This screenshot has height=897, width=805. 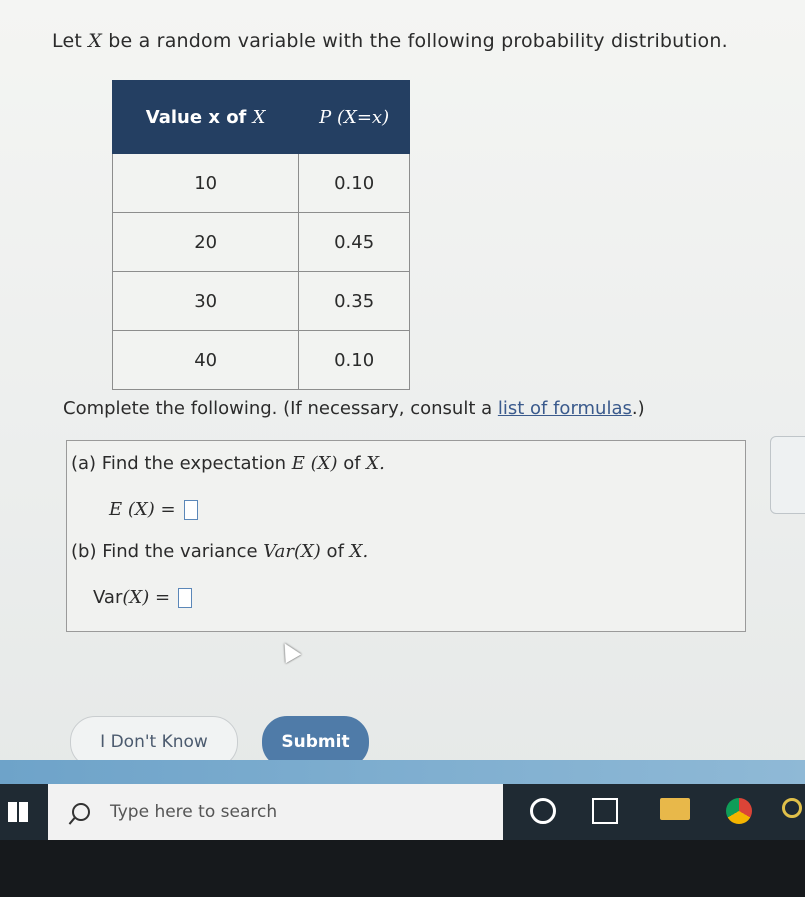 I want to click on taskbar-search-box: Type here to search, so click(x=275, y=812).